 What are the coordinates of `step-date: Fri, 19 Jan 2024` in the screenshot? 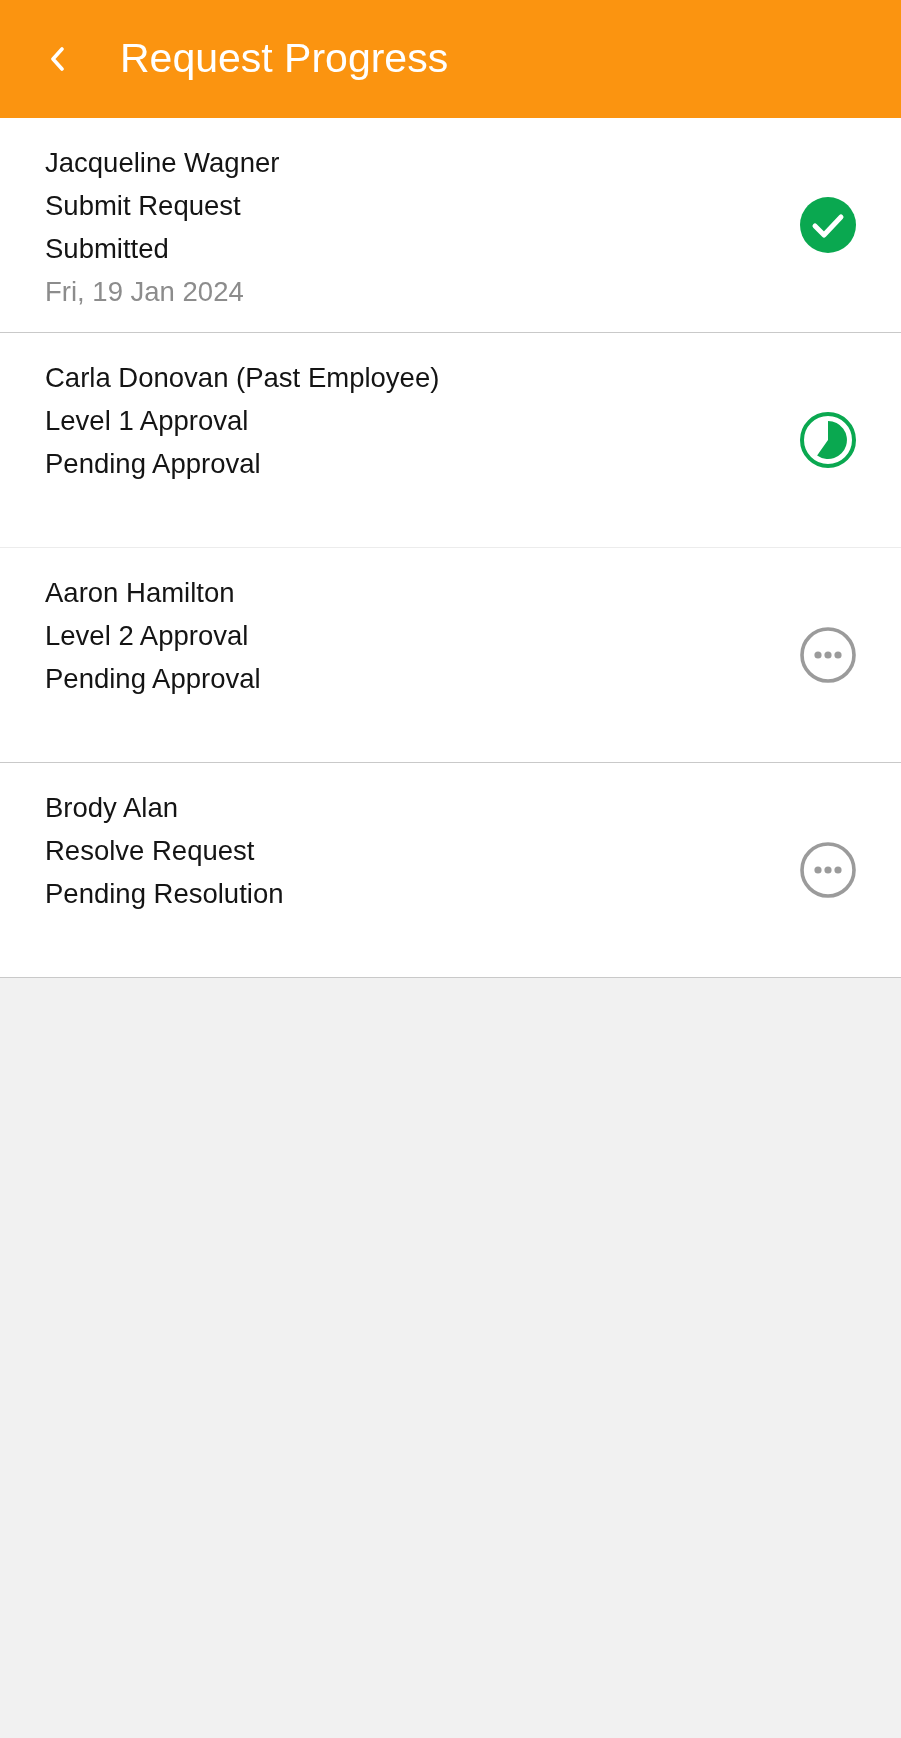 It's located at (144, 292).